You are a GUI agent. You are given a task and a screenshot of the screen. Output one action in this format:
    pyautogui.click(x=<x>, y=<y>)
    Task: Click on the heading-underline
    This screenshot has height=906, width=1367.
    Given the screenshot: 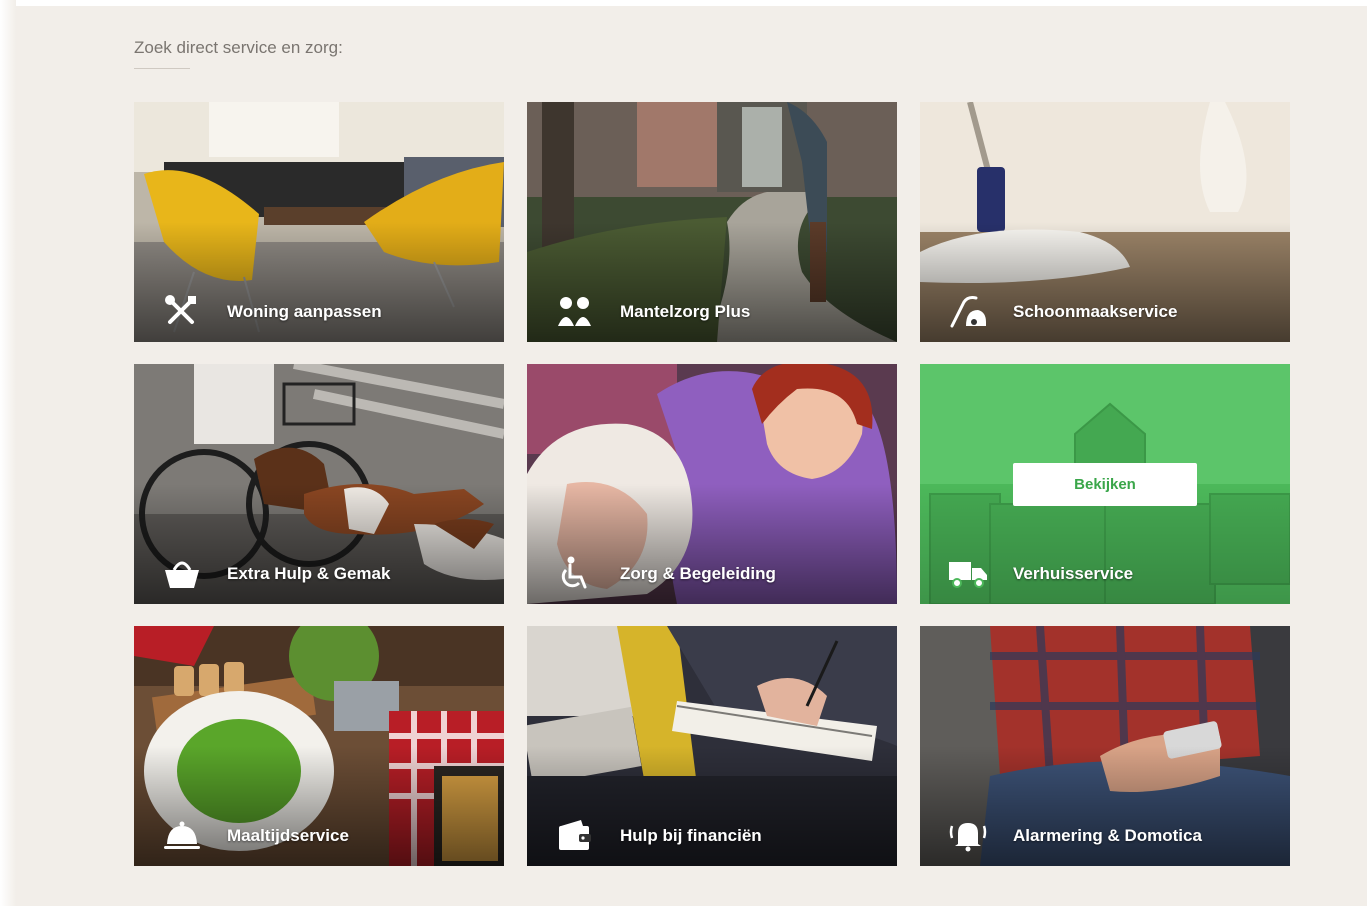 What is the action you would take?
    pyautogui.click(x=162, y=68)
    